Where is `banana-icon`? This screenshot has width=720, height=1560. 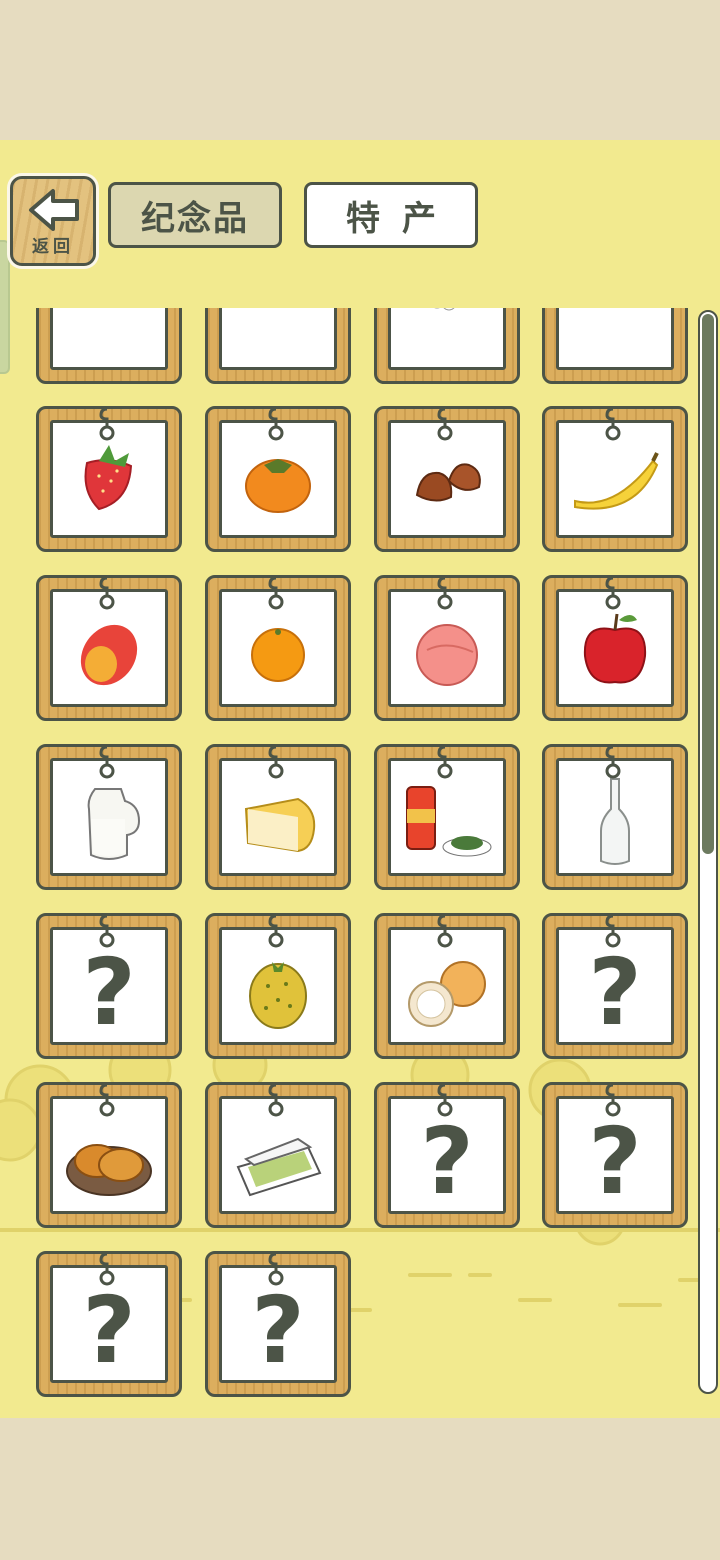
banana-icon is located at coordinates (616, 481).